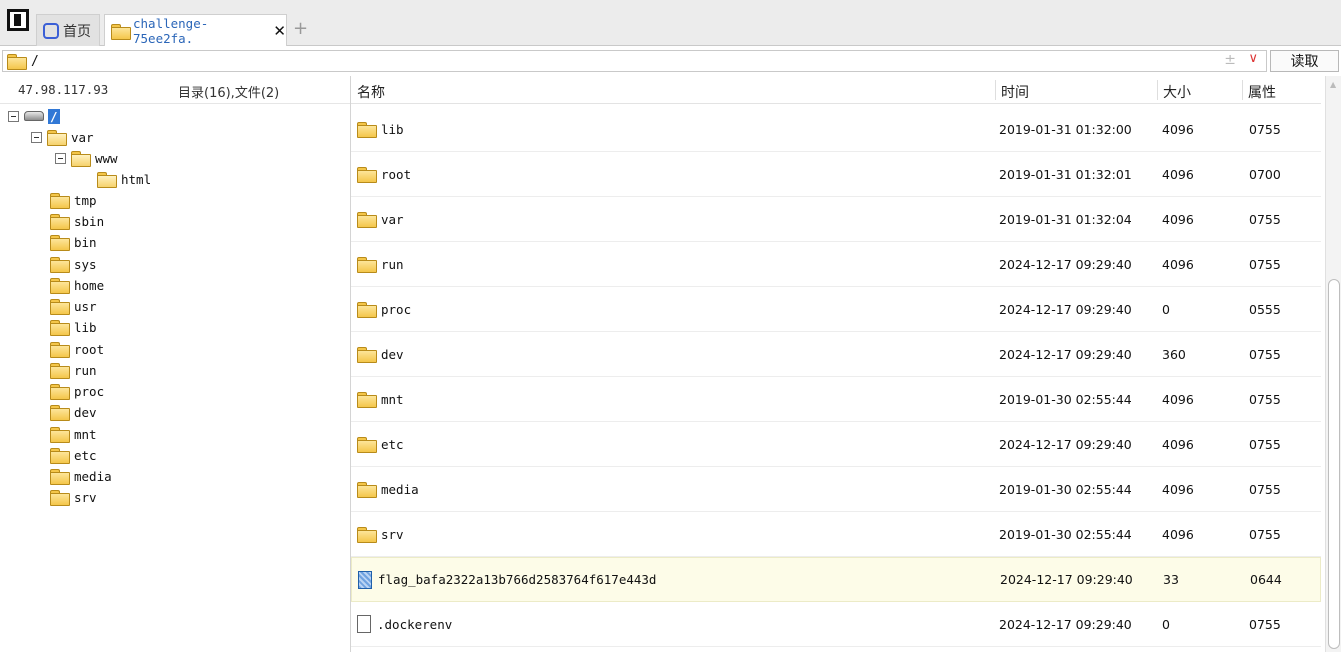 This screenshot has height=652, width=1341. I want to click on tree-node-label: mnt, so click(85, 434).